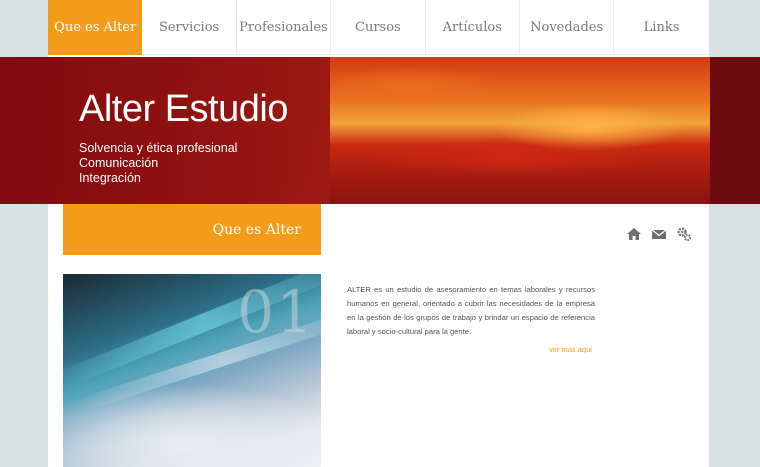  What do you see at coordinates (276, 312) in the screenshot?
I see `feature-number: 01` at bounding box center [276, 312].